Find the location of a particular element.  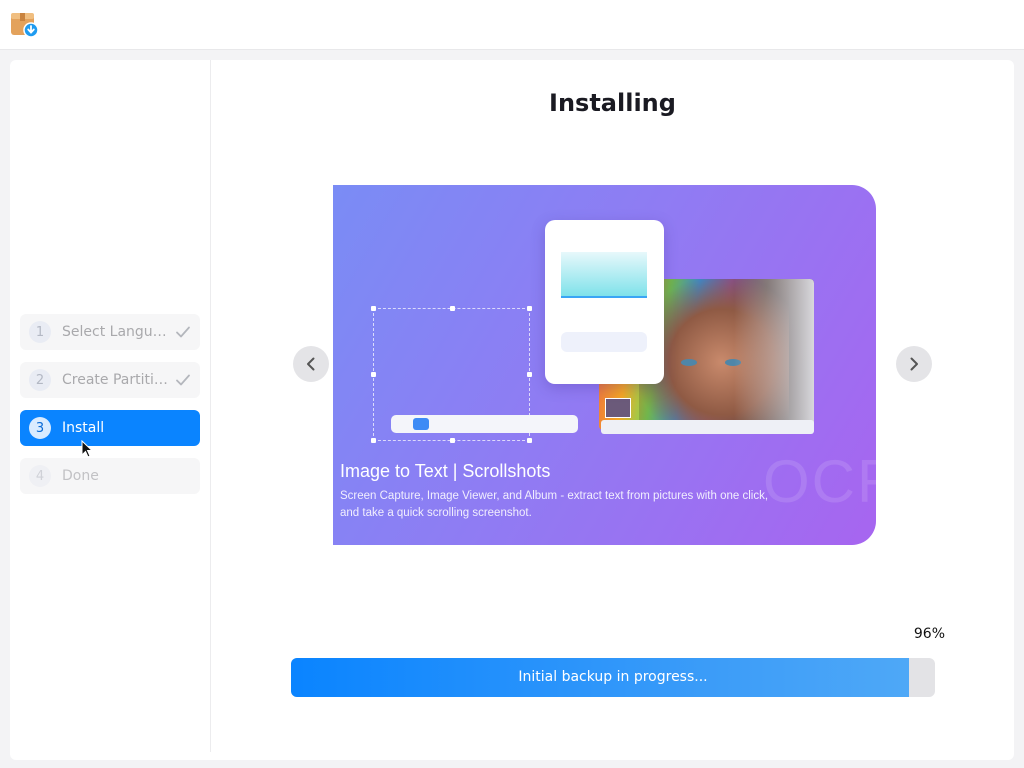

page-title: Installing is located at coordinates (612, 103).